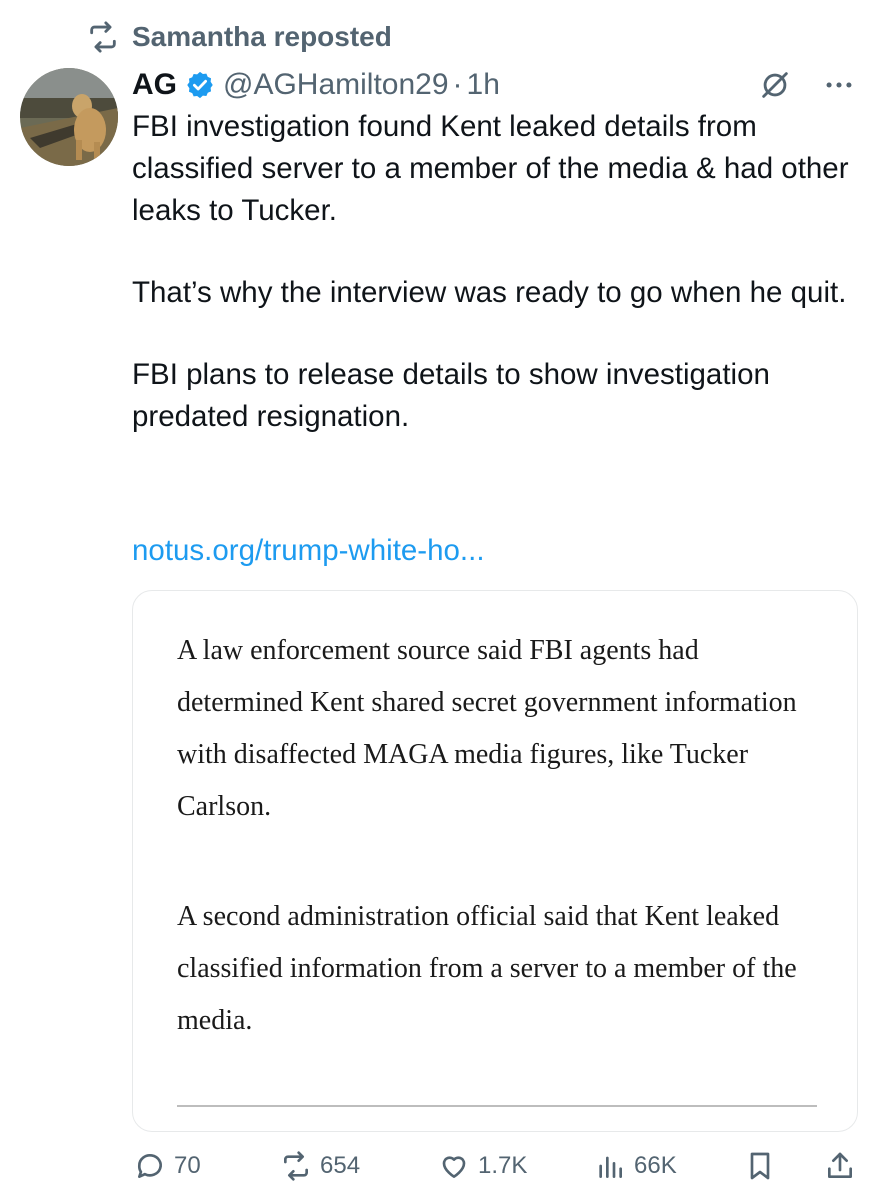 Image resolution: width=878 pixels, height=1200 pixels. I want to click on repost-indicator: Samantha reposted, so click(239, 37).